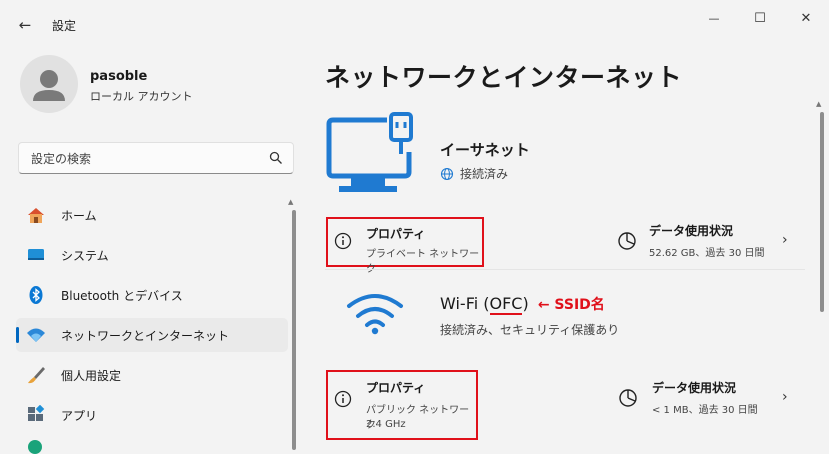 The width and height of the screenshot is (829, 454). What do you see at coordinates (710, 399) in the screenshot?
I see `wifi-data-usage-button: データ使用状況 < 1 MB、過去 30 日間 ›` at bounding box center [710, 399].